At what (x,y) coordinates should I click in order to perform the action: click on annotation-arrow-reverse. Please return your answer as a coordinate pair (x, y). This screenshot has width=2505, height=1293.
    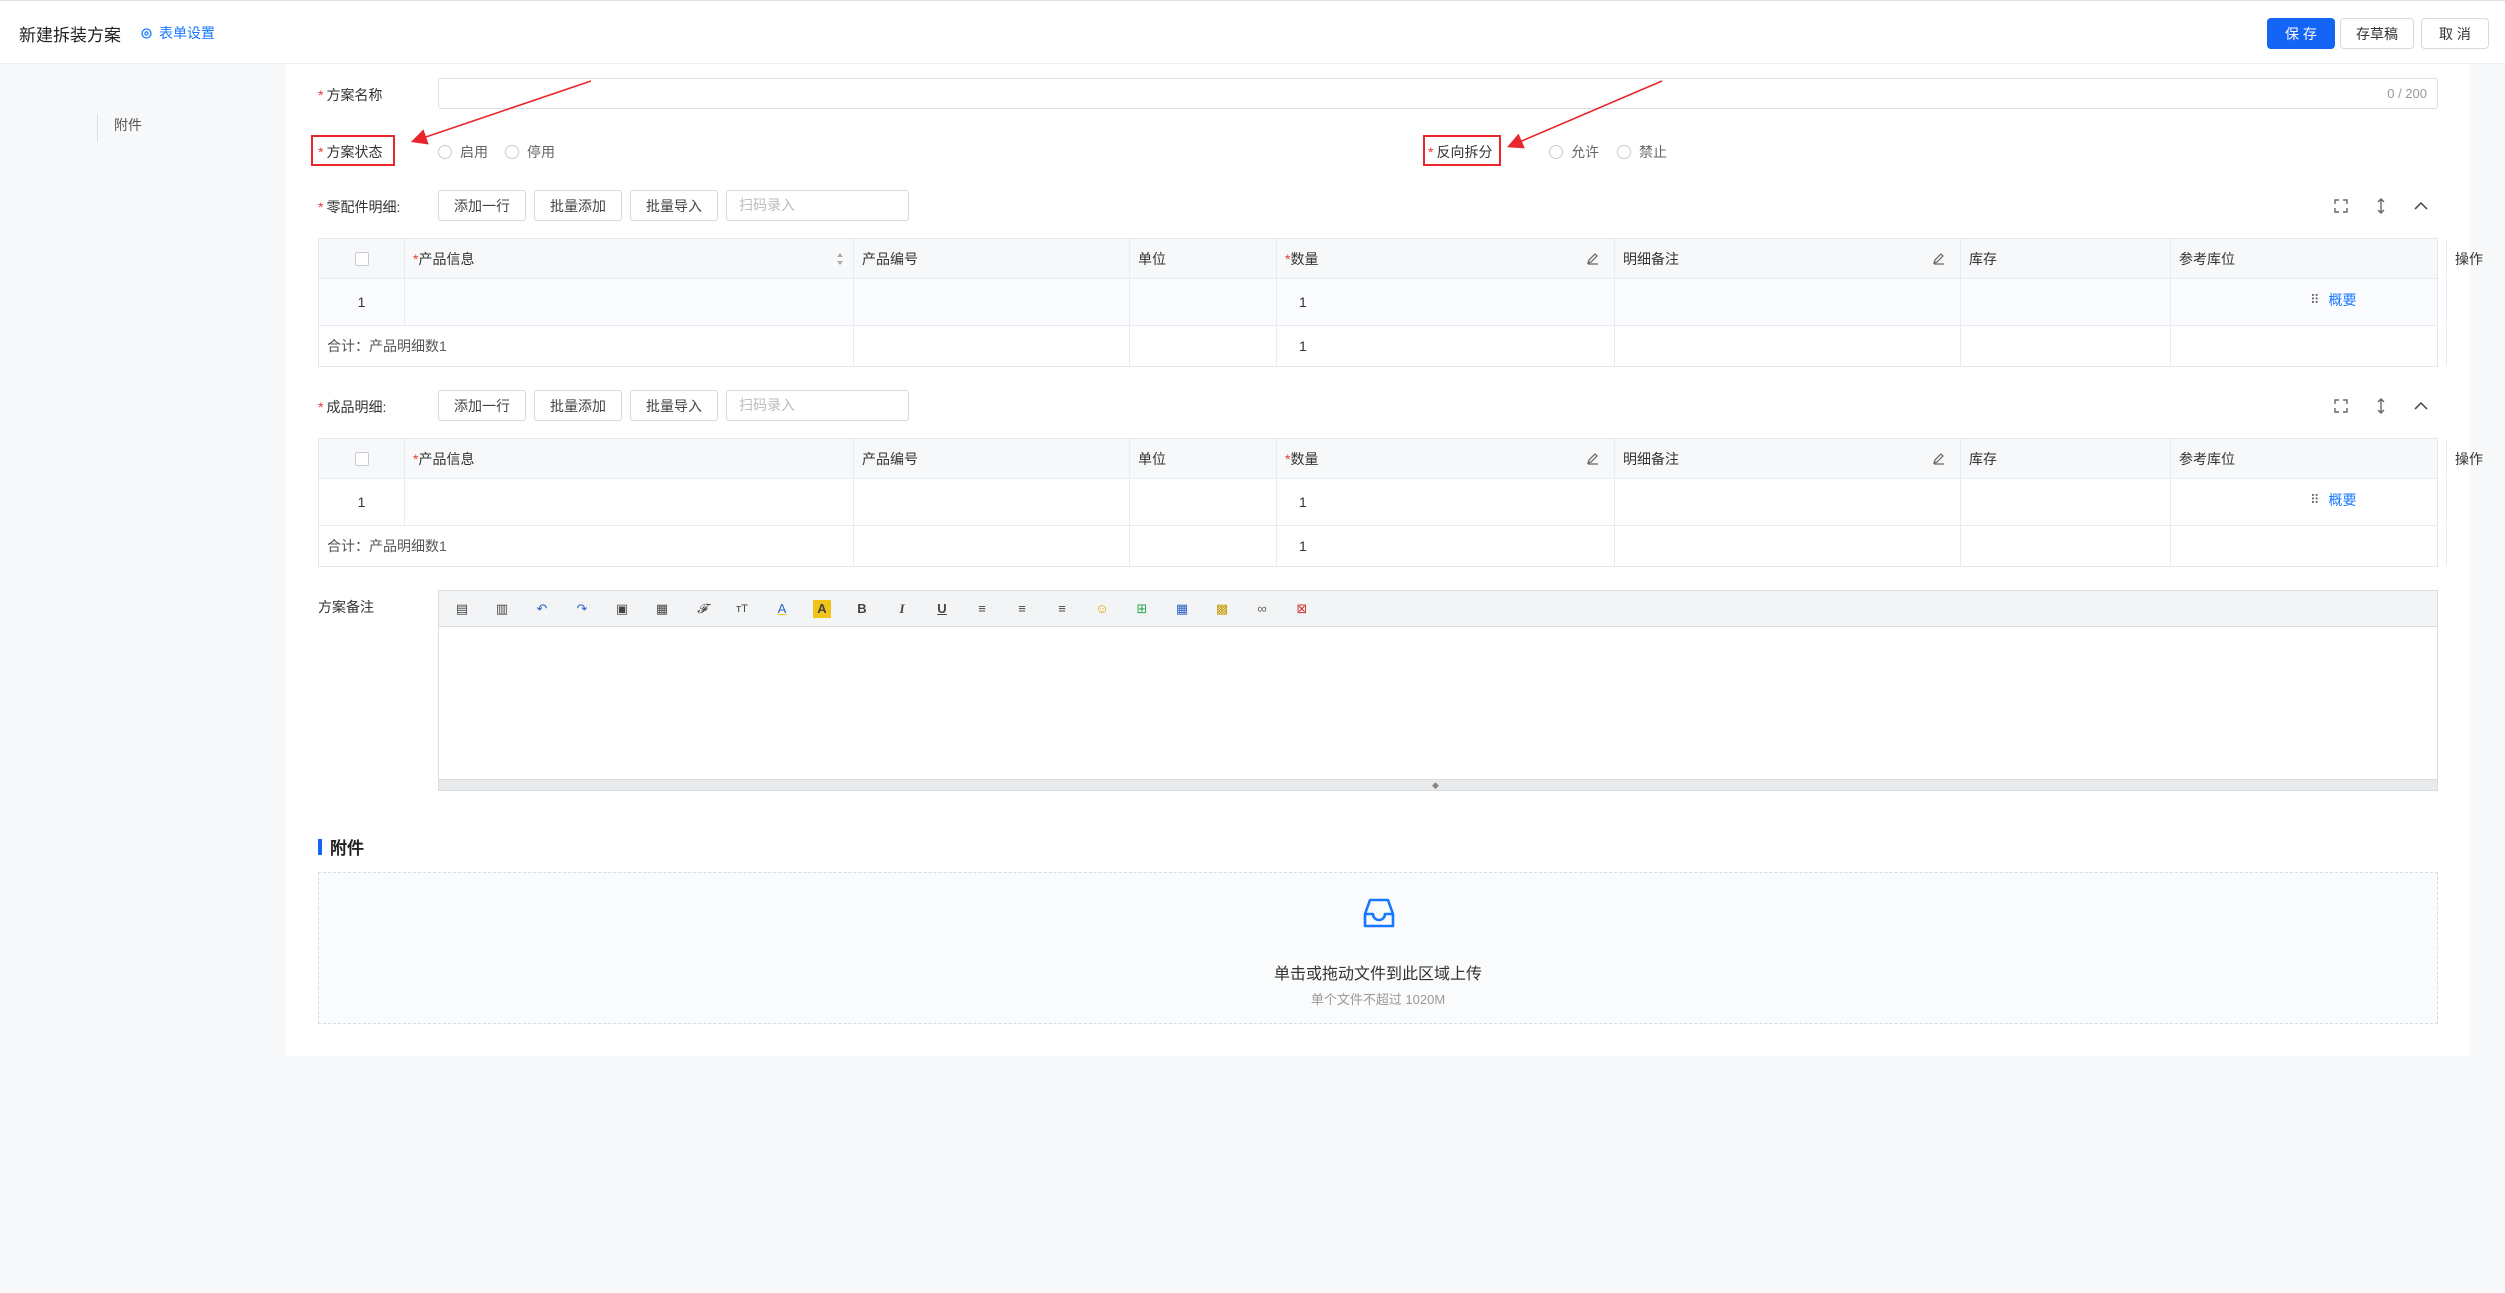
    Looking at the image, I should click on (1585, 114).